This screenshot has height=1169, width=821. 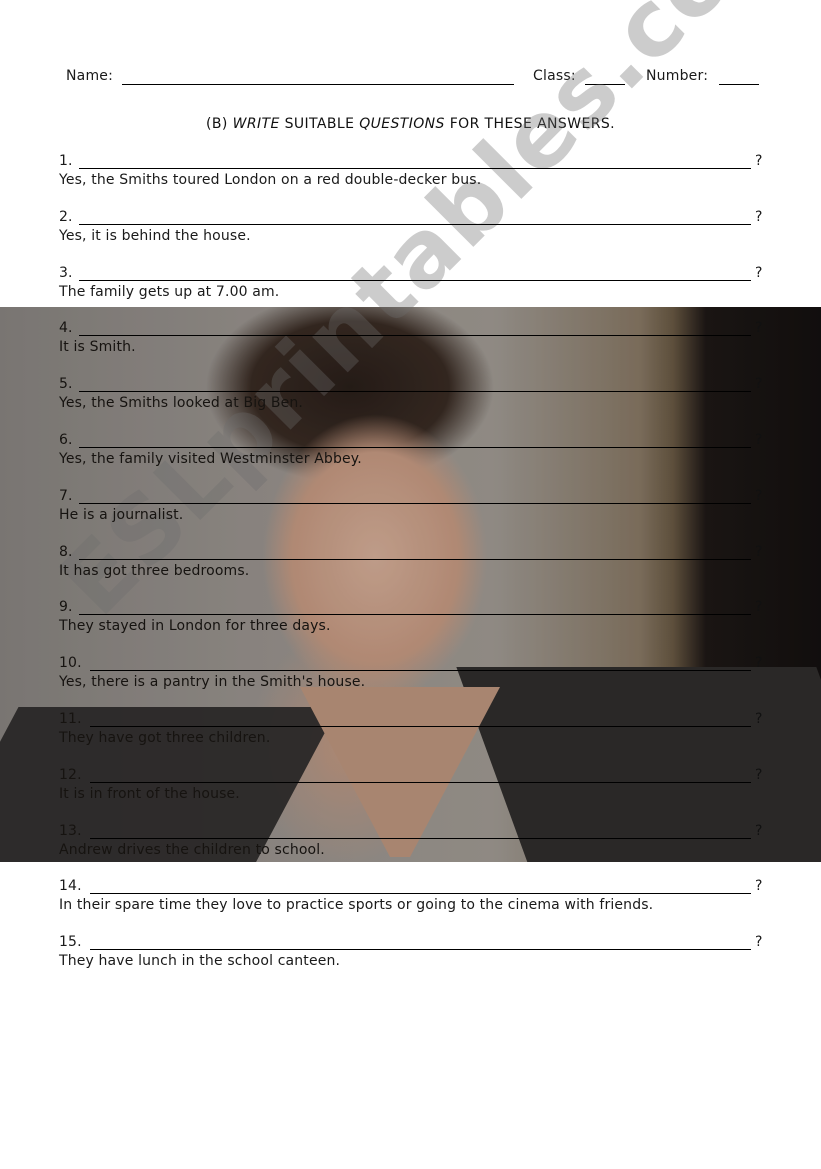 What do you see at coordinates (70, 719) in the screenshot?
I see `question-number: 11.` at bounding box center [70, 719].